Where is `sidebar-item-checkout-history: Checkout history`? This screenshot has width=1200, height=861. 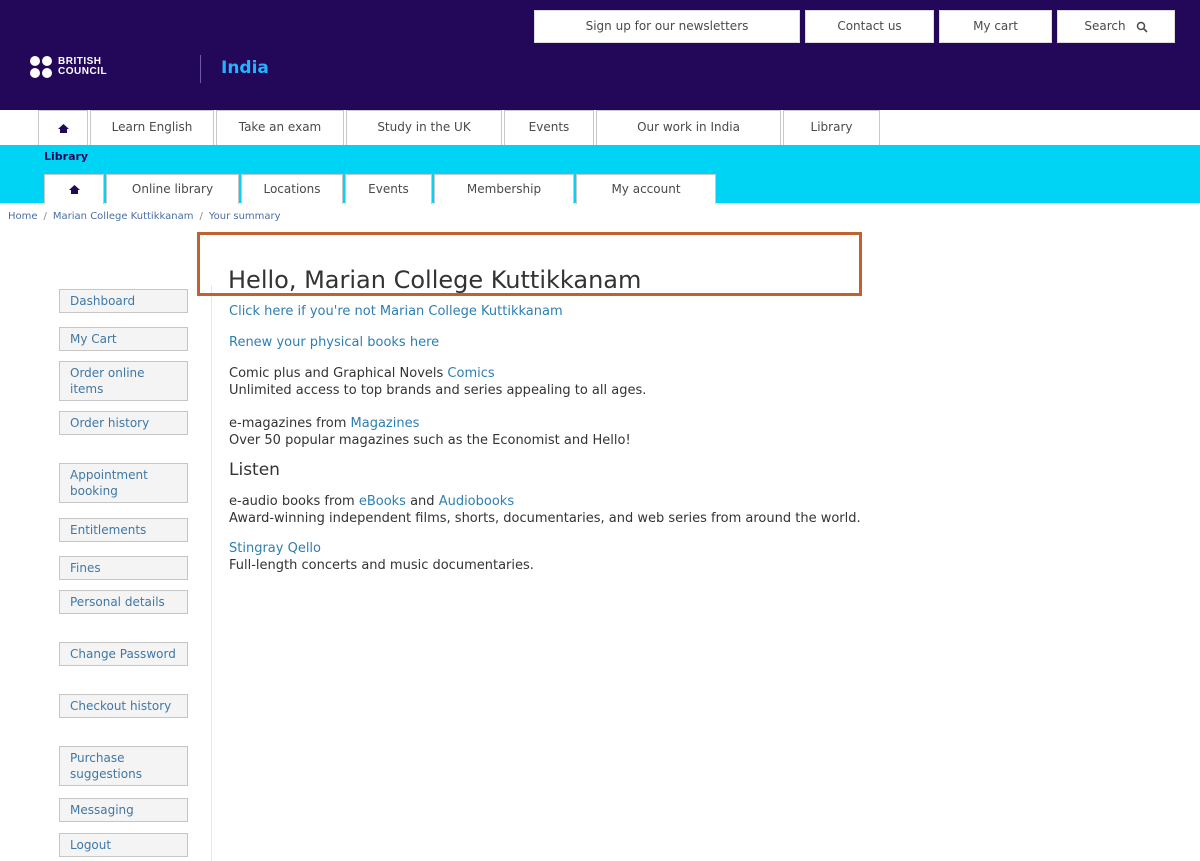 sidebar-item-checkout-history: Checkout history is located at coordinates (123, 706).